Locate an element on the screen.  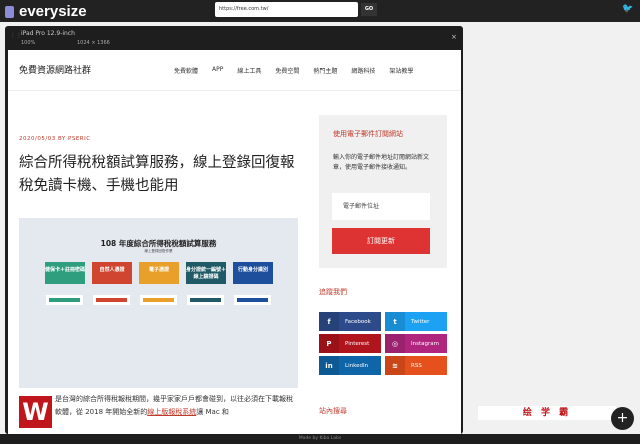
social-label: Pinterest is located at coordinates (357, 343).